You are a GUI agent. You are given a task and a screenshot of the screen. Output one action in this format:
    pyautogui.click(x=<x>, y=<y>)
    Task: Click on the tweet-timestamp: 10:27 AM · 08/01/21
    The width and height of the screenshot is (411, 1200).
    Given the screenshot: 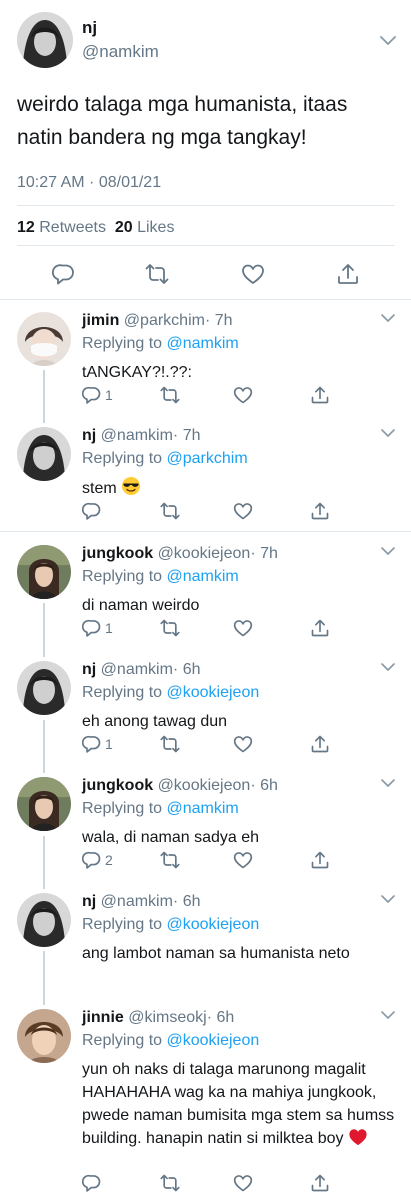 What is the action you would take?
    pyautogui.click(x=89, y=183)
    